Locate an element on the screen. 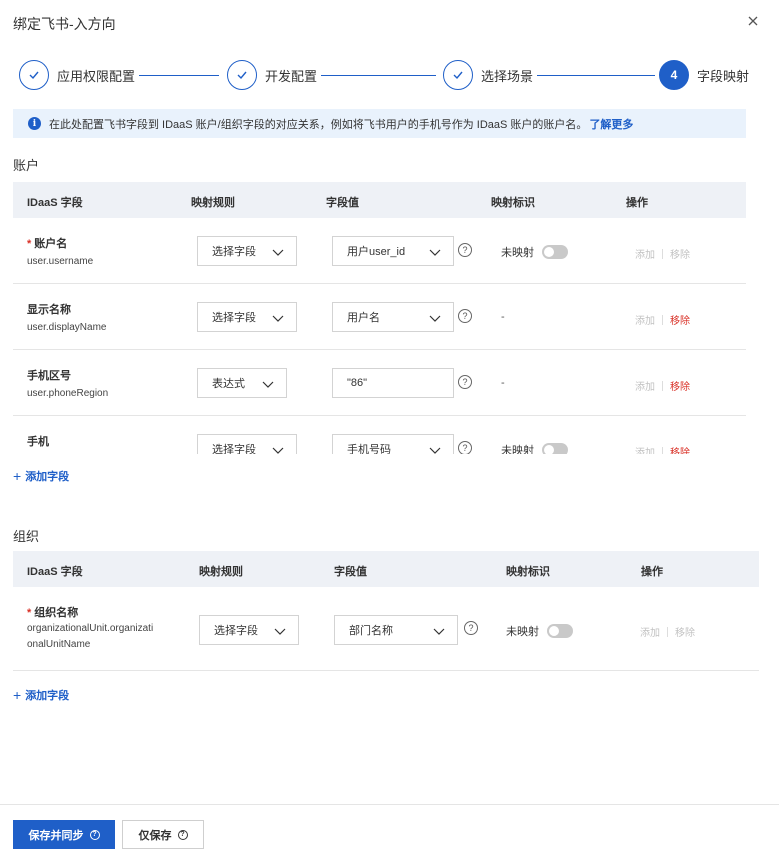  table-row: 显示名称 user.displayName 选择字段 用户名 ? - 添加 移除 is located at coordinates (379, 317).